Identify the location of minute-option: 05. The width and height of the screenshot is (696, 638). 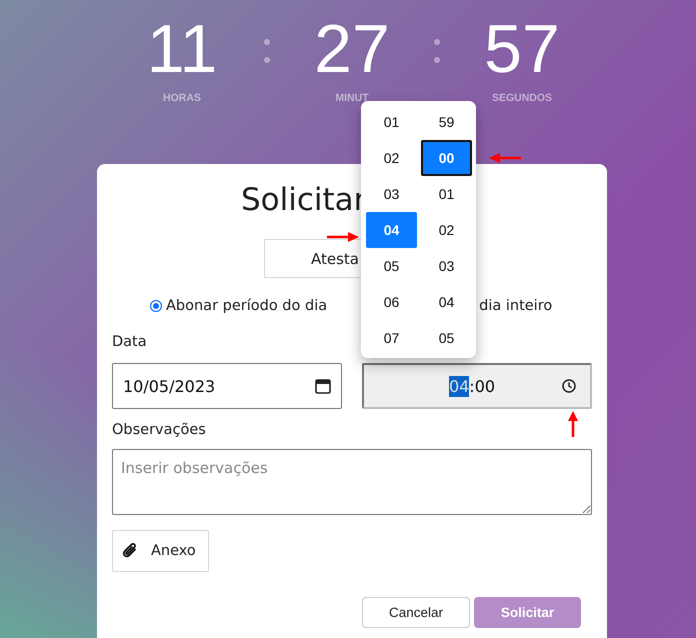
(446, 338).